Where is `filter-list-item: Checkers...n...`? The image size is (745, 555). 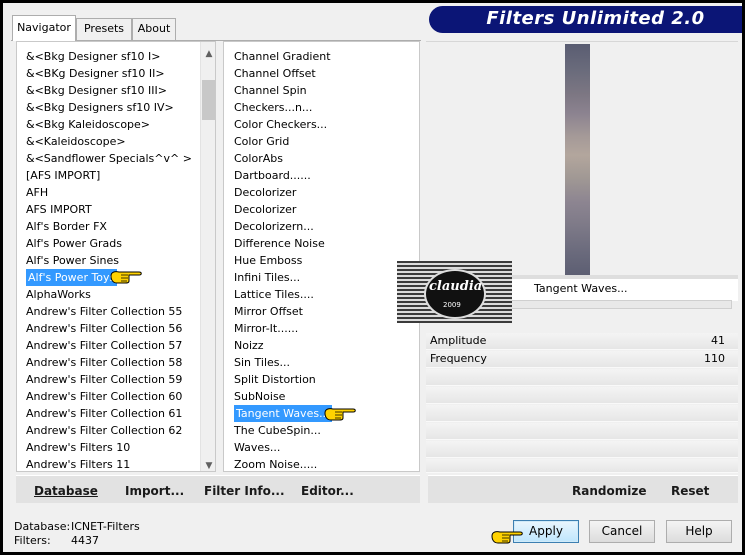
filter-list-item: Checkers...n... is located at coordinates (273, 107).